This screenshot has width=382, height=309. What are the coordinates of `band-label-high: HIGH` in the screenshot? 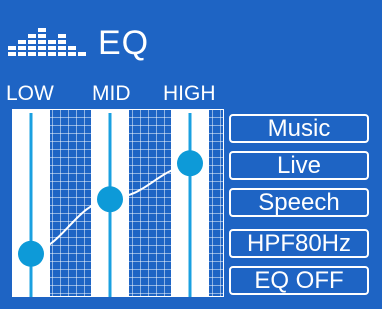 It's located at (189, 93).